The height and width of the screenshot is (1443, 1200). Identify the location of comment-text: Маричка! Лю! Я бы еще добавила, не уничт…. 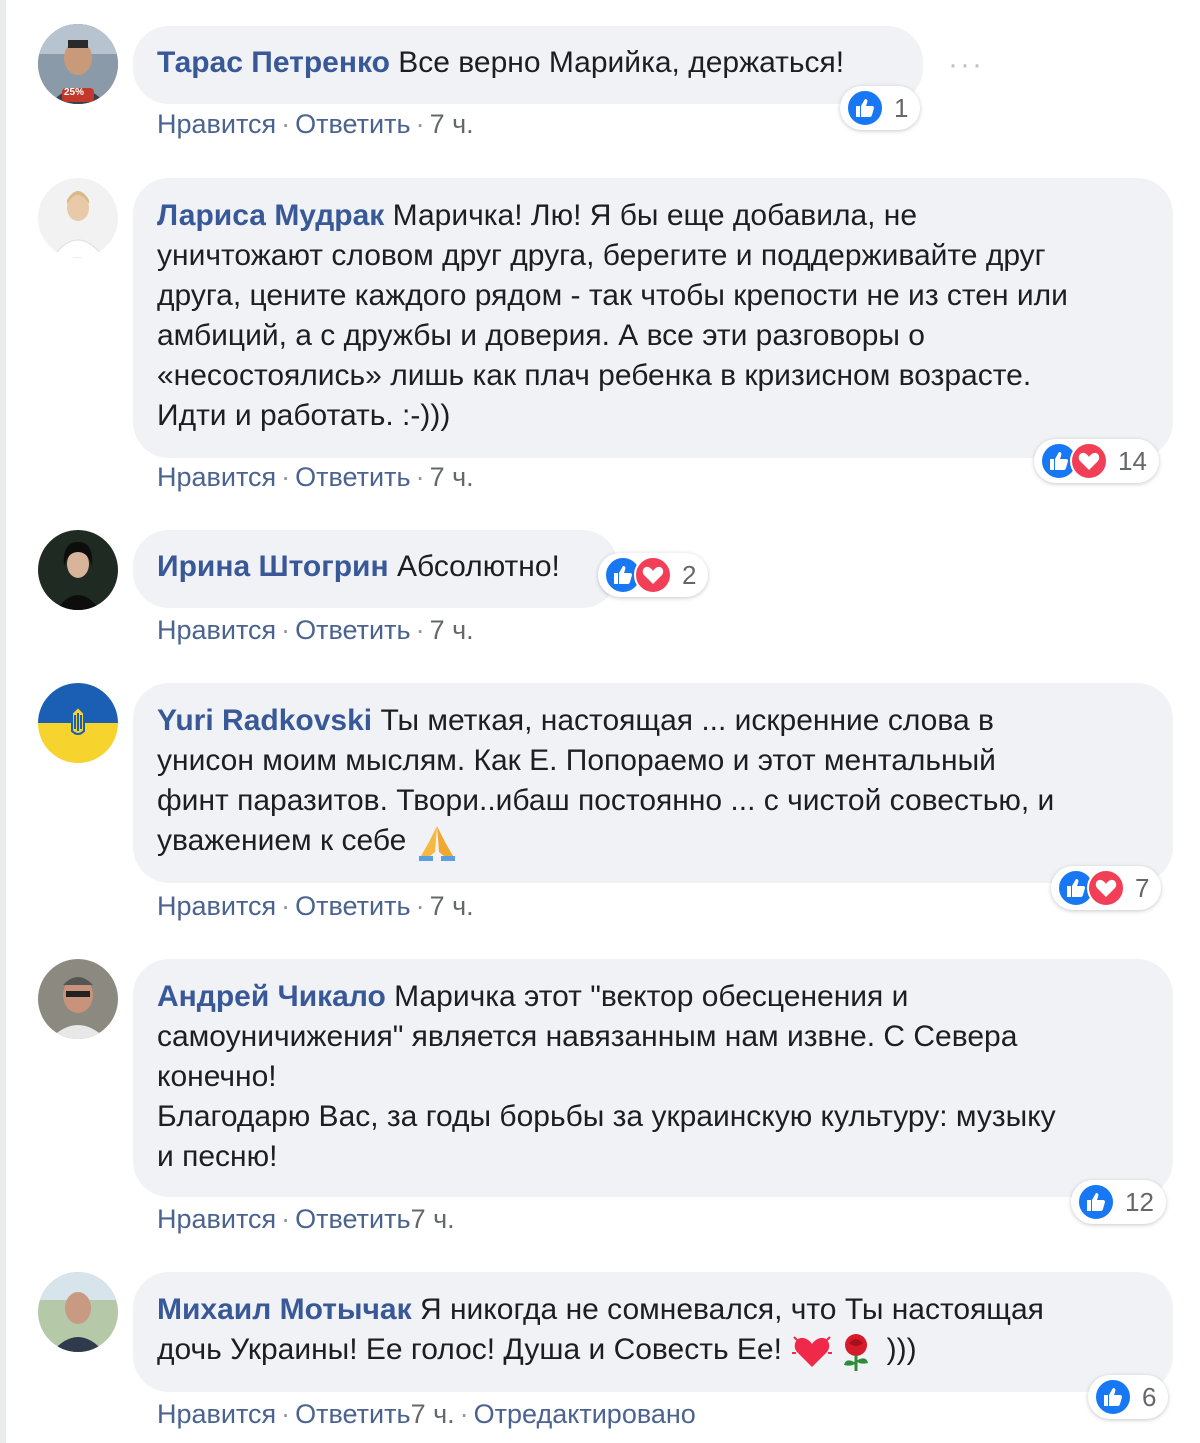
(612, 315).